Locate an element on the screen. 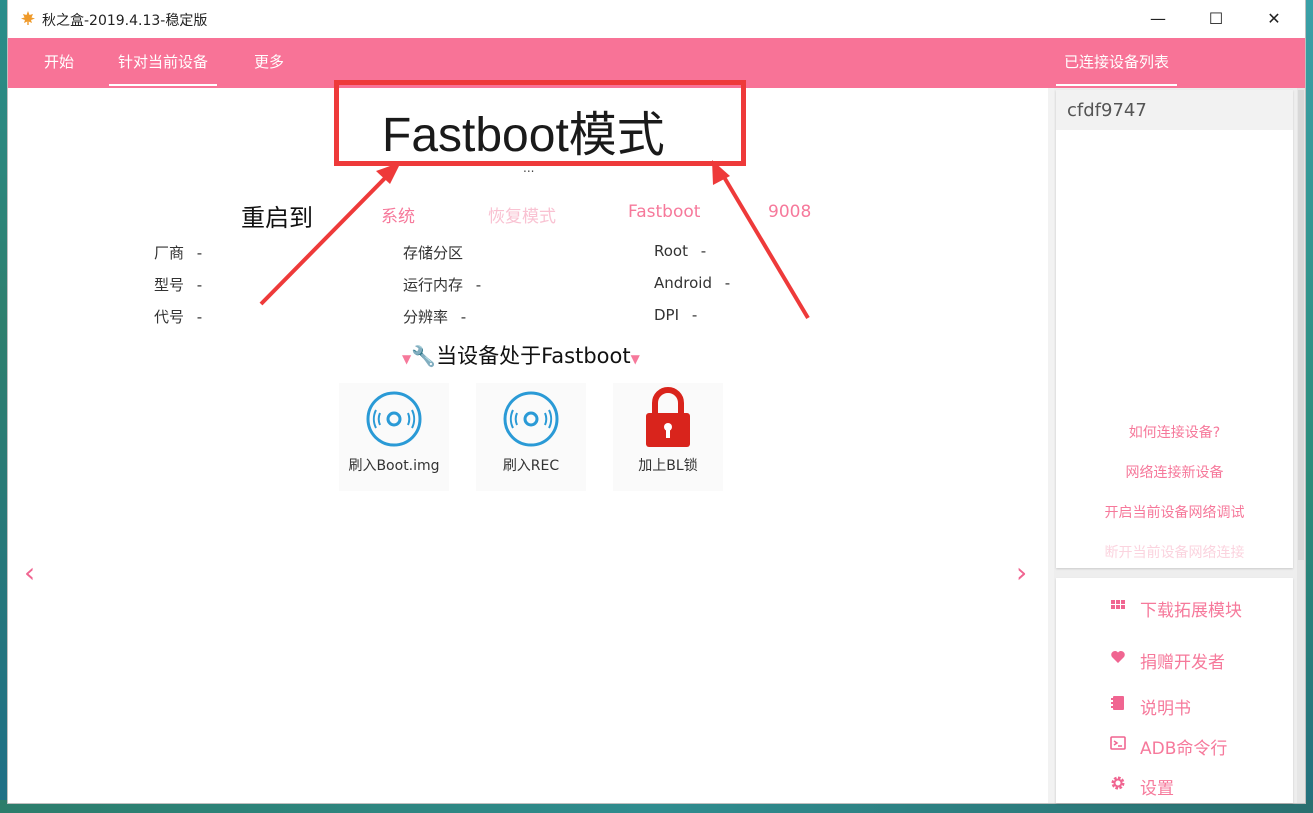  network-connect-link: 网络连接新设备 is located at coordinates (1174, 472).